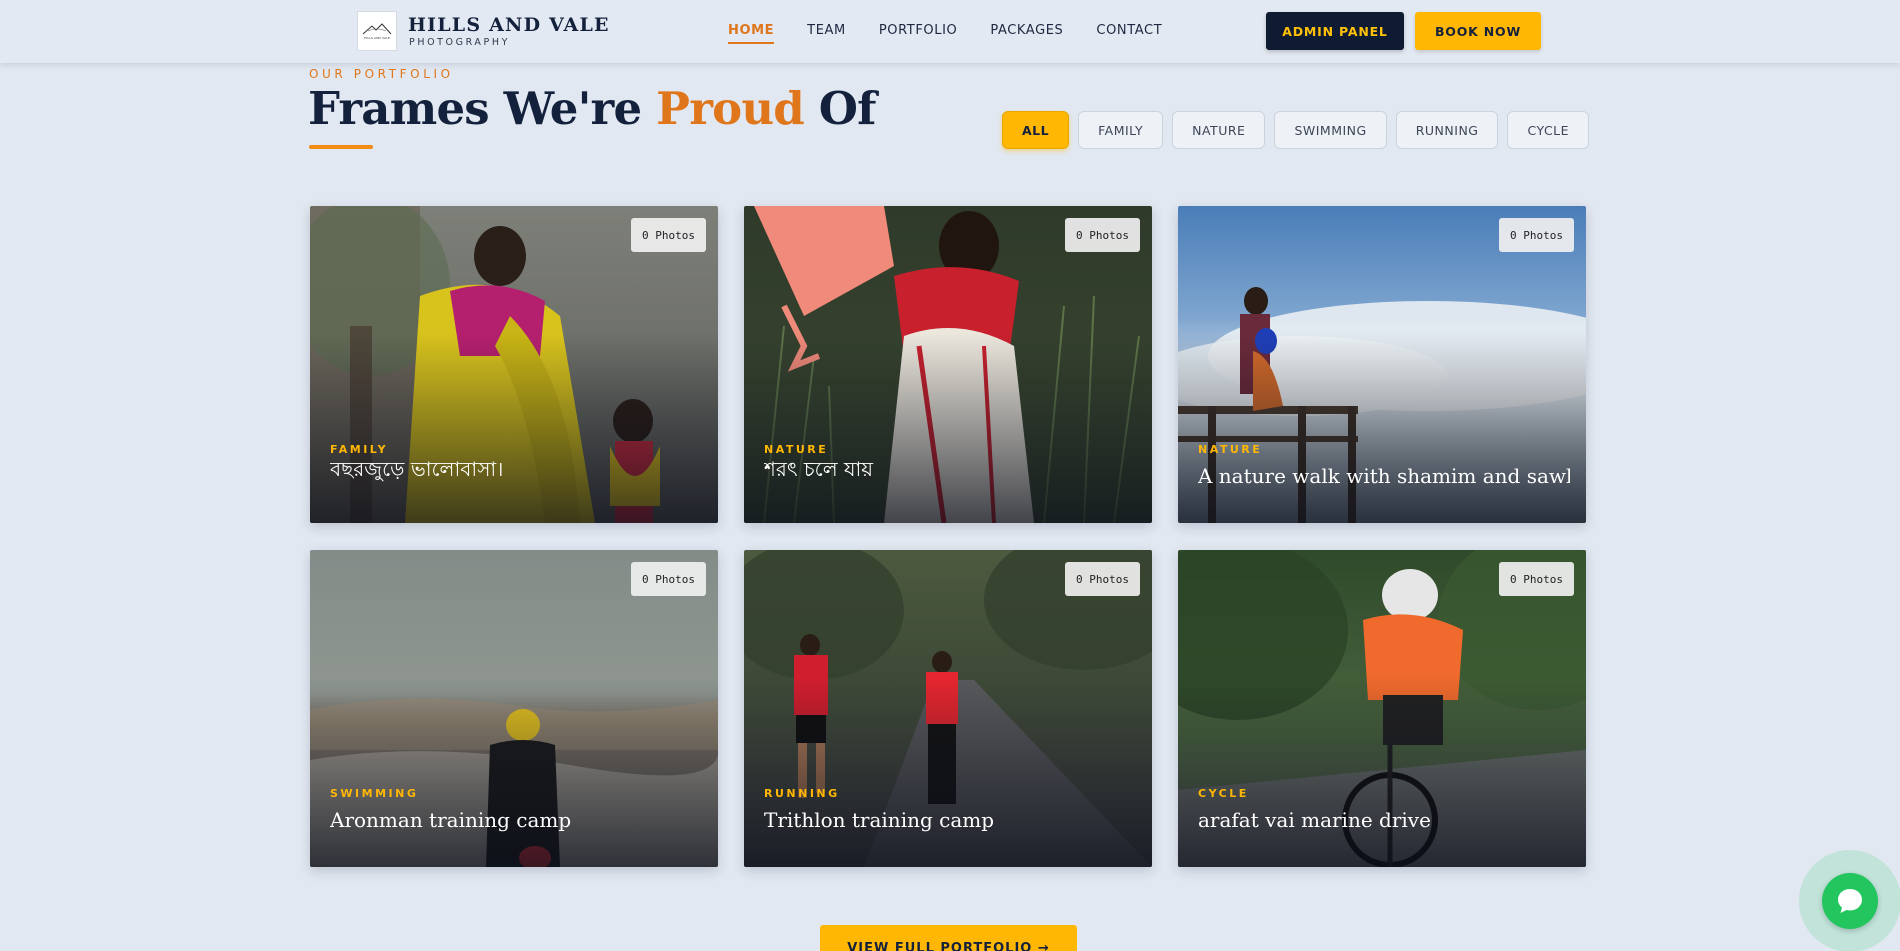  Describe the element at coordinates (1478, 31) in the screenshot. I see `book-now-button: BOOK NOW` at that location.